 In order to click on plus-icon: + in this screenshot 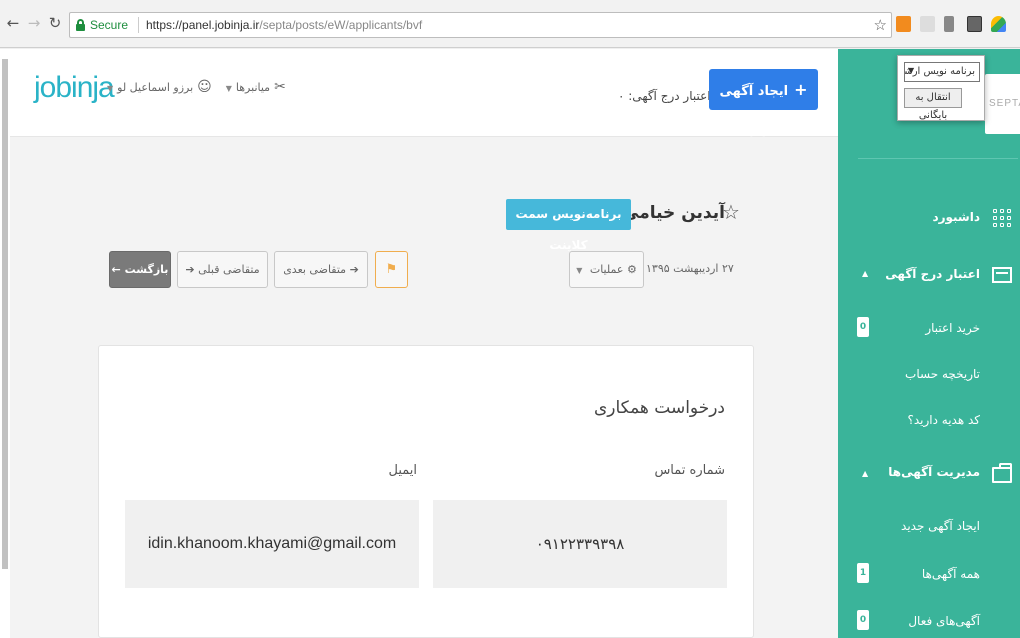, I will do `click(801, 89)`.